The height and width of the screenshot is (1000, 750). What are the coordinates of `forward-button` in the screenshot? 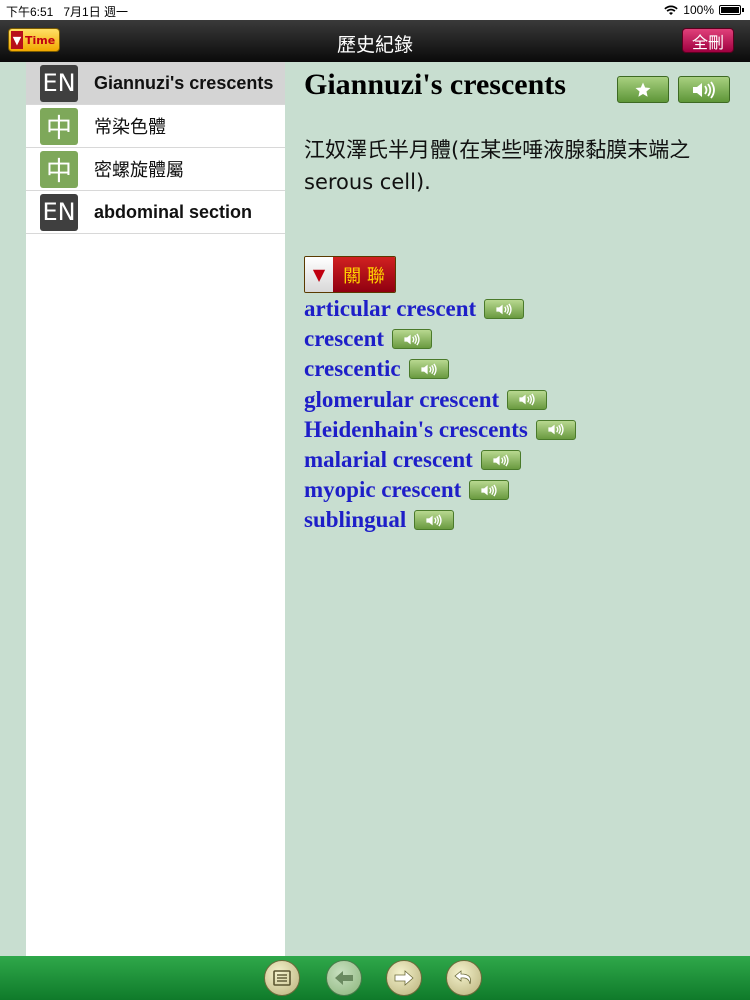 It's located at (404, 978).